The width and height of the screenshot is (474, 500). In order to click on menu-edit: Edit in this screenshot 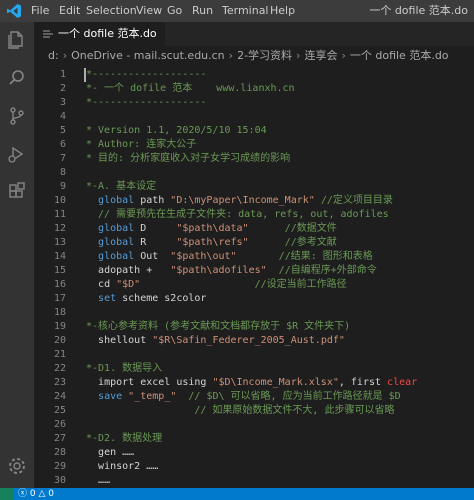, I will do `click(69, 11)`.